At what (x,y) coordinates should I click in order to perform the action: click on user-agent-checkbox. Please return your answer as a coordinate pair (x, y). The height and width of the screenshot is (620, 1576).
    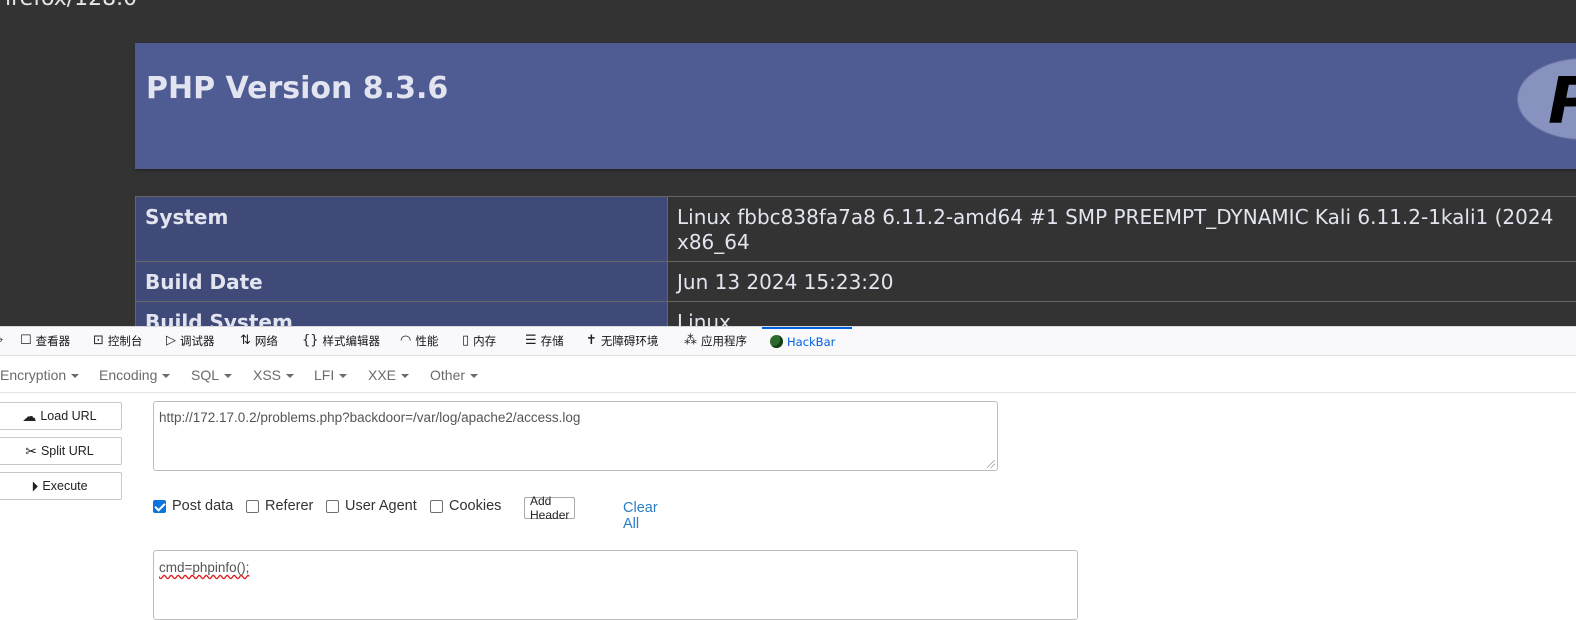
    Looking at the image, I should click on (332, 506).